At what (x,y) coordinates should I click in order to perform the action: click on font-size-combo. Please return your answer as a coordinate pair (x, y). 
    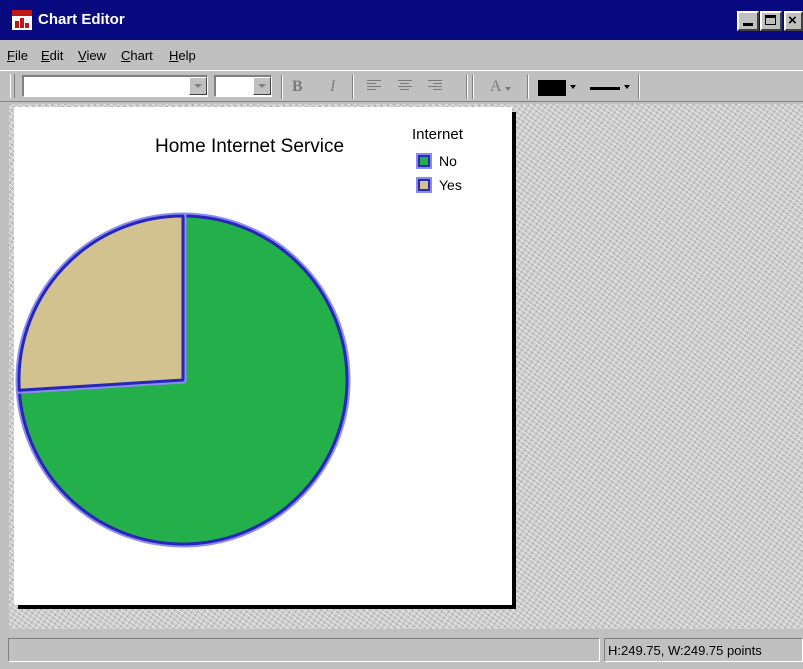
    Looking at the image, I should click on (243, 86).